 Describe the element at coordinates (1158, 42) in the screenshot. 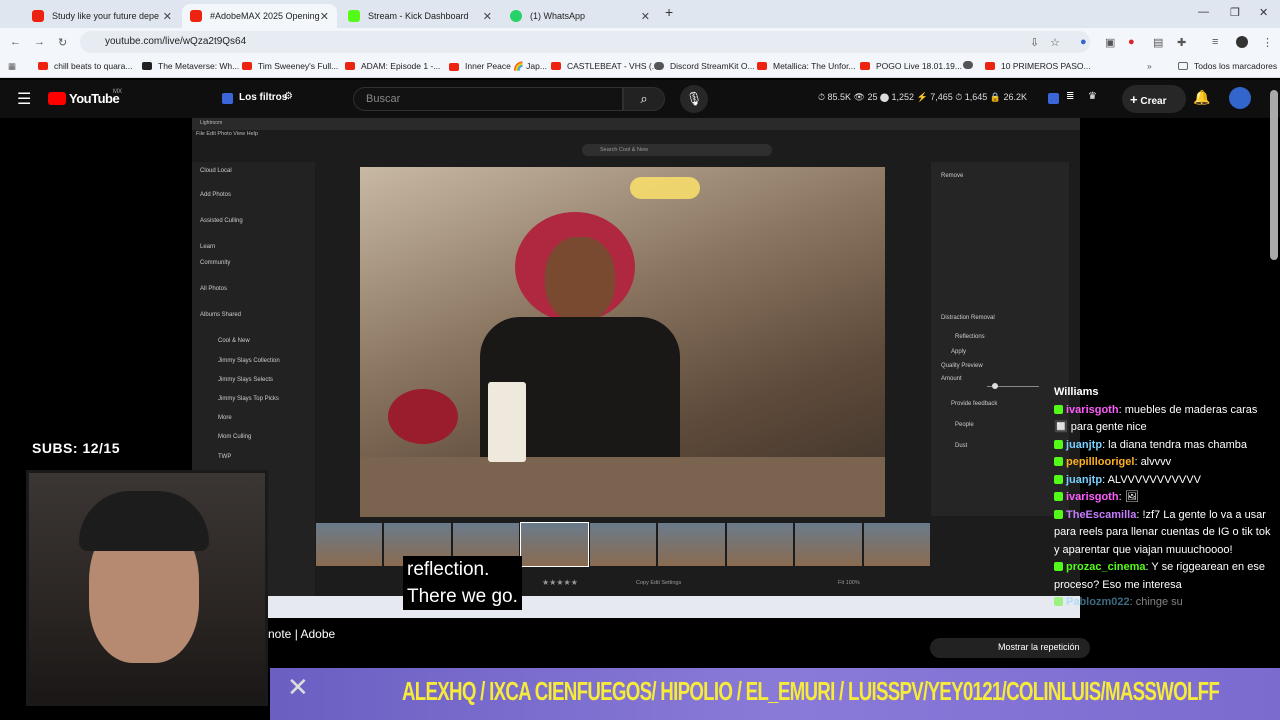

I see `extension-icon: ▤` at that location.